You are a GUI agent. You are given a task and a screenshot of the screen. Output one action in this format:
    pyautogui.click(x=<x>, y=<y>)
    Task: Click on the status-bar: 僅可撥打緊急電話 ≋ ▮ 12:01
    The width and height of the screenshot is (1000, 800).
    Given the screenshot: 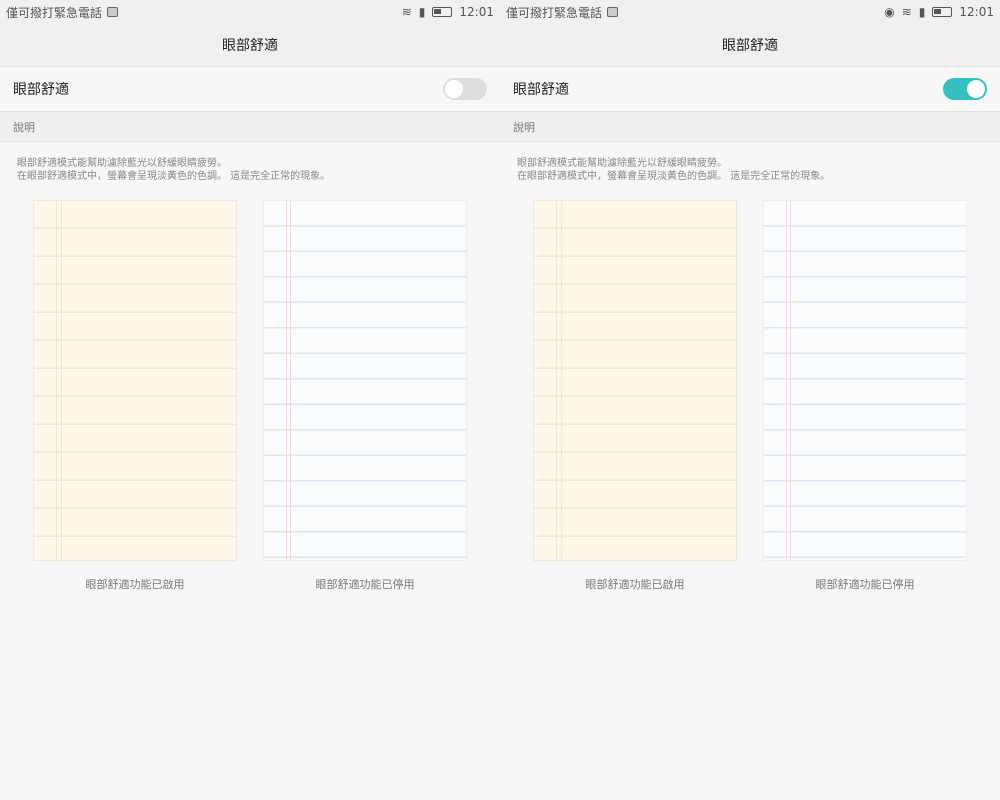 What is the action you would take?
    pyautogui.click(x=250, y=12)
    